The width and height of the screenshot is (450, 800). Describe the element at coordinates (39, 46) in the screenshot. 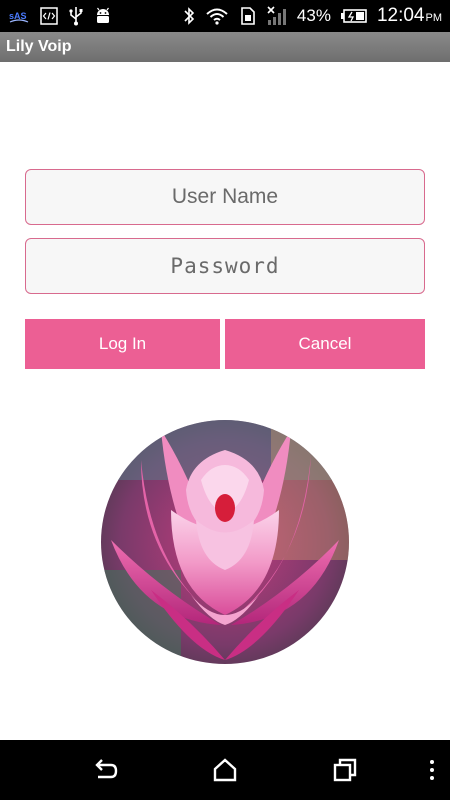

I see `app-title: Lily Voip` at that location.